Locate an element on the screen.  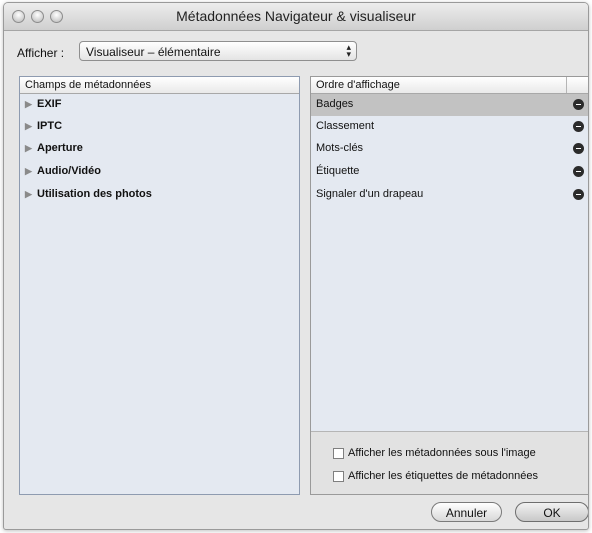
metadata-fields-header: Champs de métadonnées is located at coordinates (159, 85).